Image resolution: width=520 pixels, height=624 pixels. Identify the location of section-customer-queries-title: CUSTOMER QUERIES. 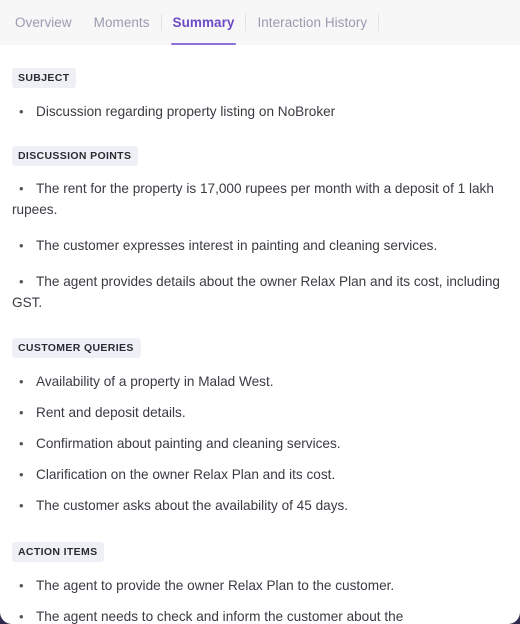
(76, 348).